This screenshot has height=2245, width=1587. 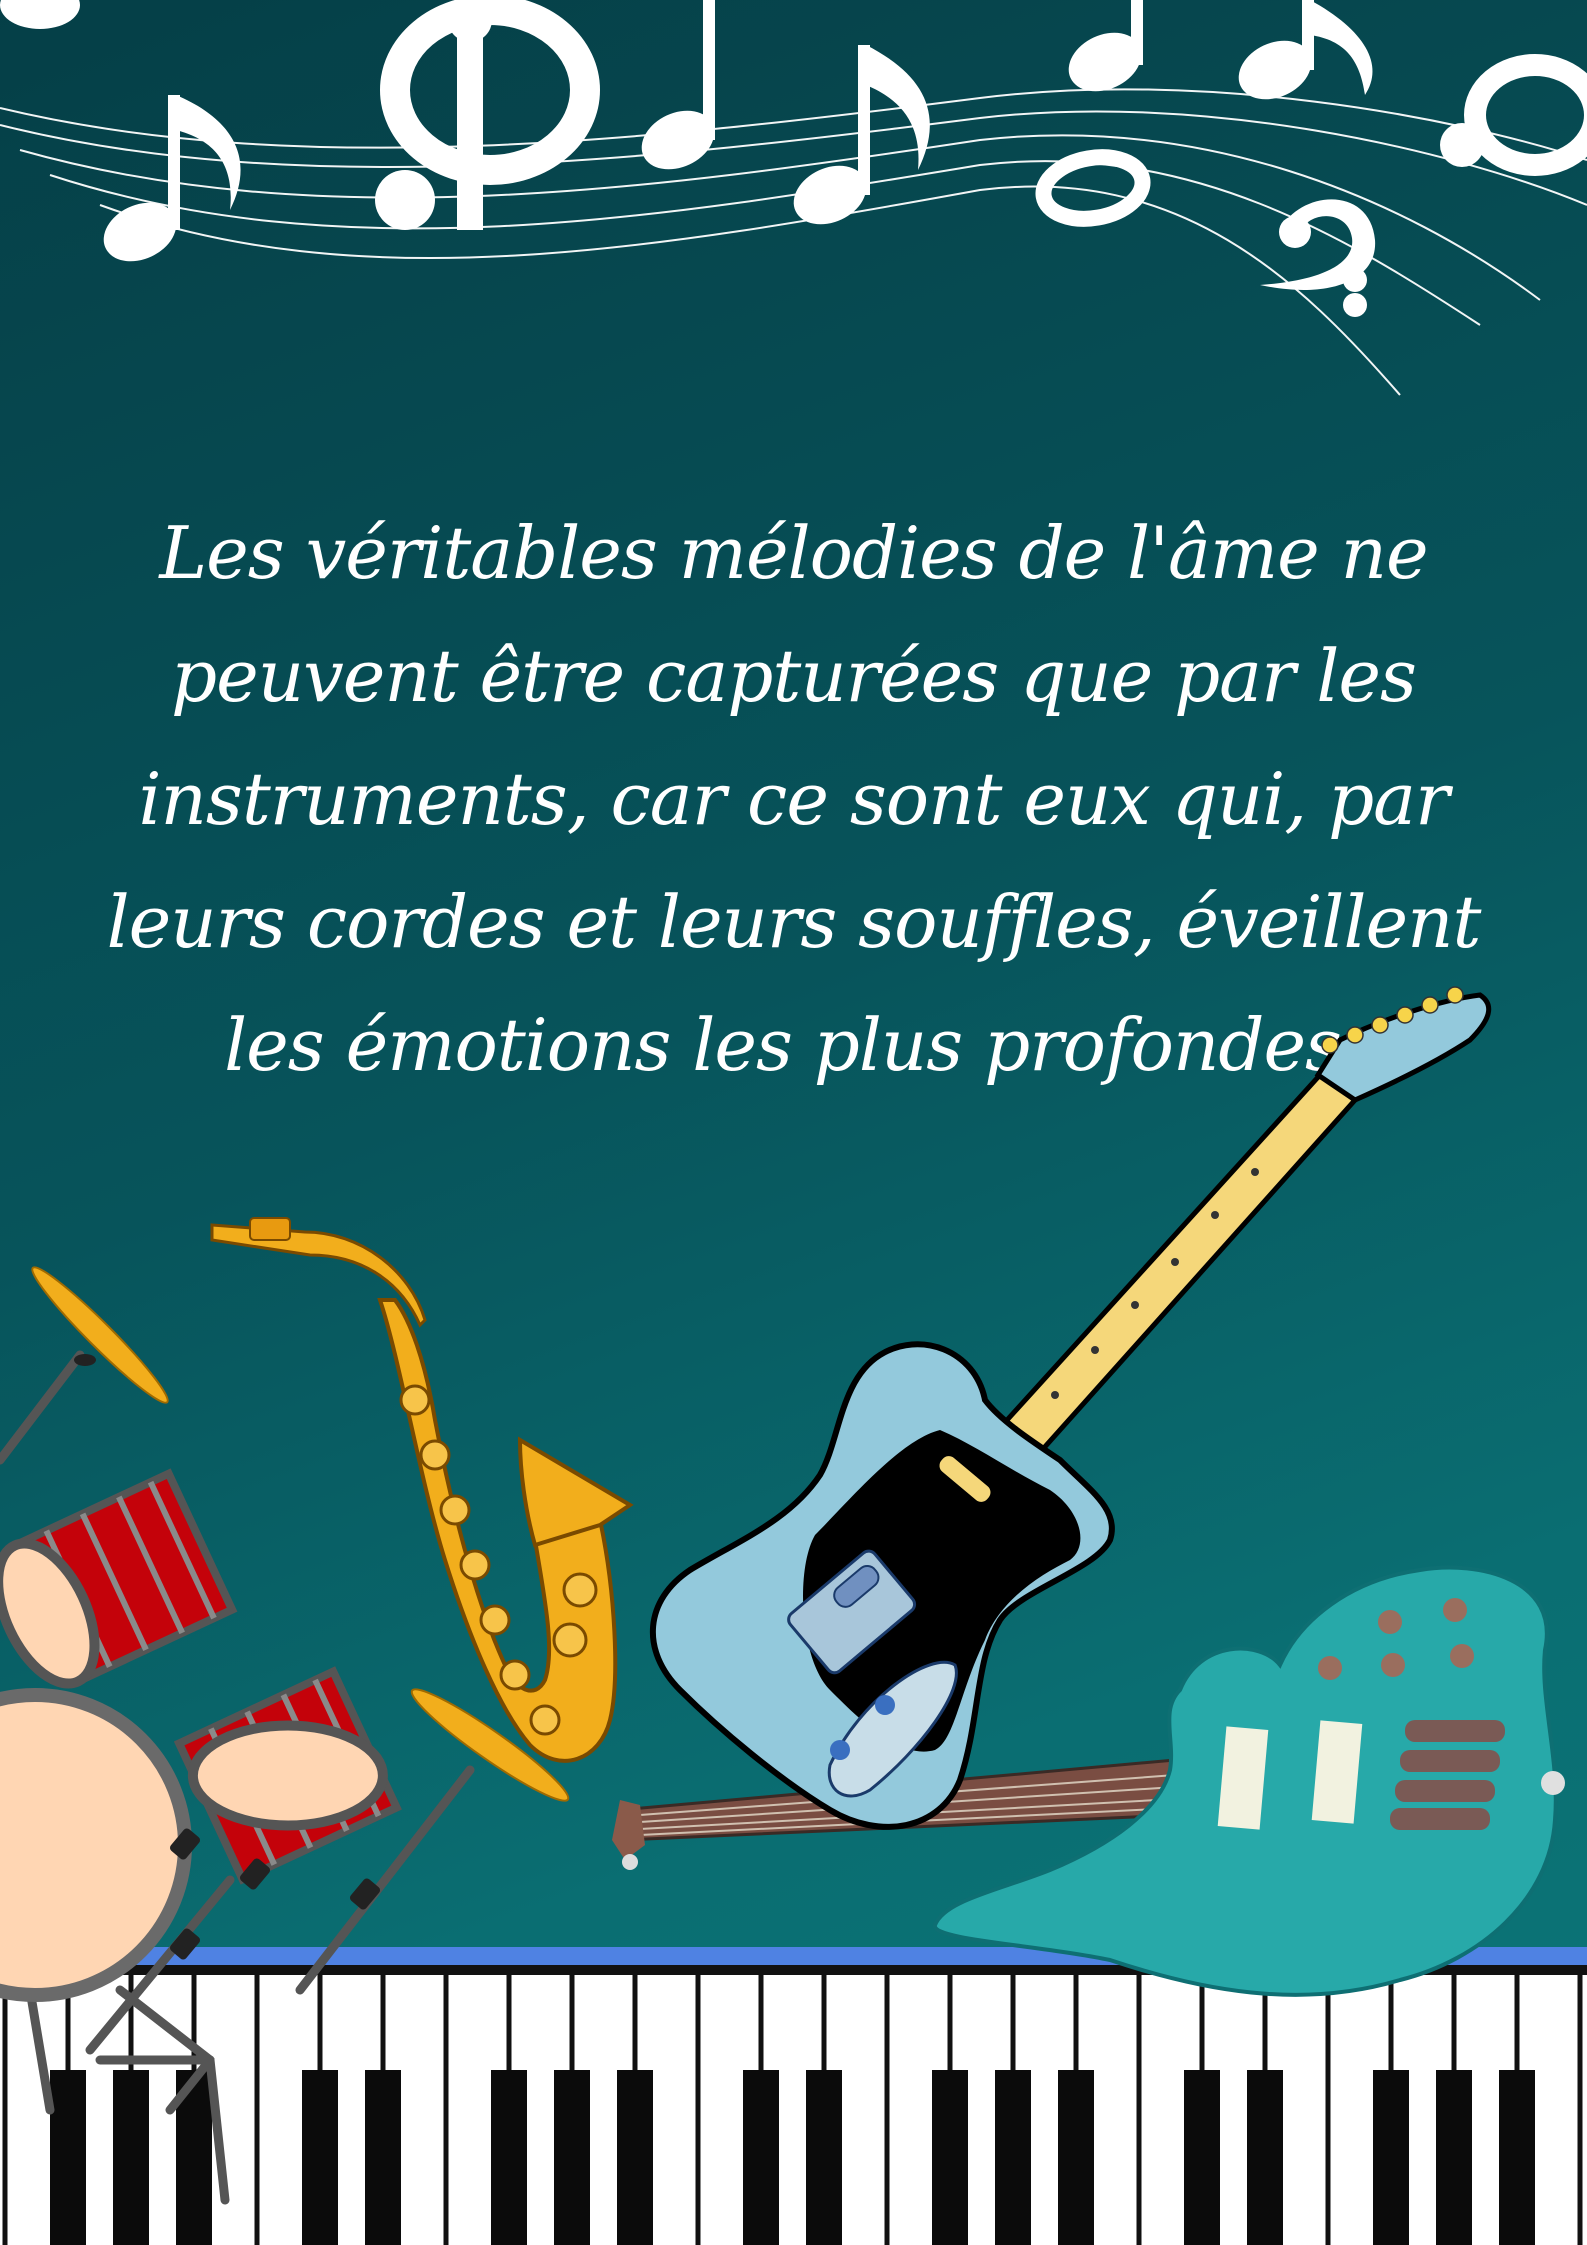 I want to click on saxophone-icon, so click(x=422, y=1490).